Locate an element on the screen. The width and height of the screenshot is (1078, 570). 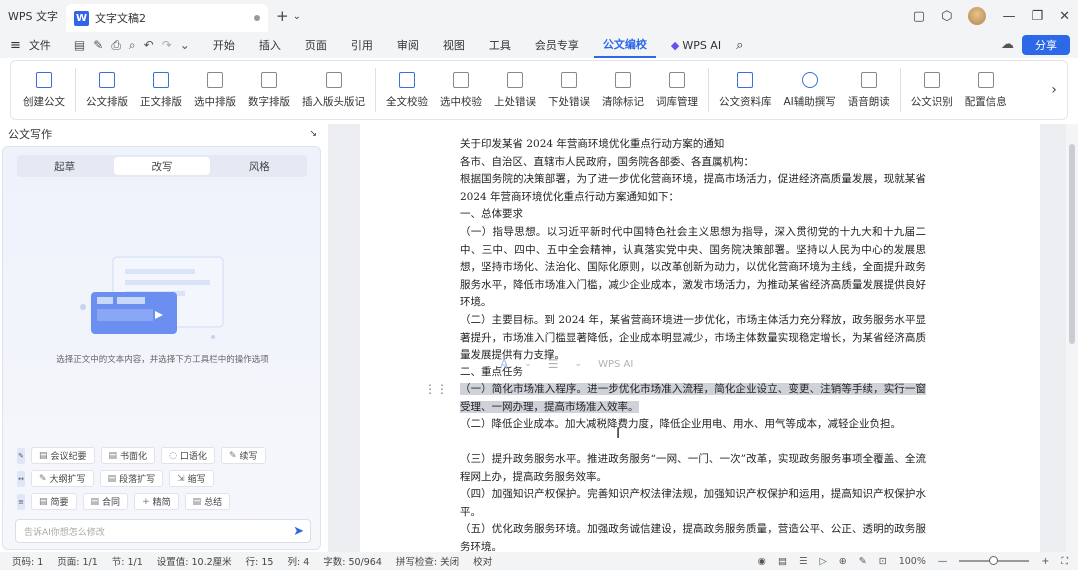
zoom-slider is located at coordinates (994, 560).